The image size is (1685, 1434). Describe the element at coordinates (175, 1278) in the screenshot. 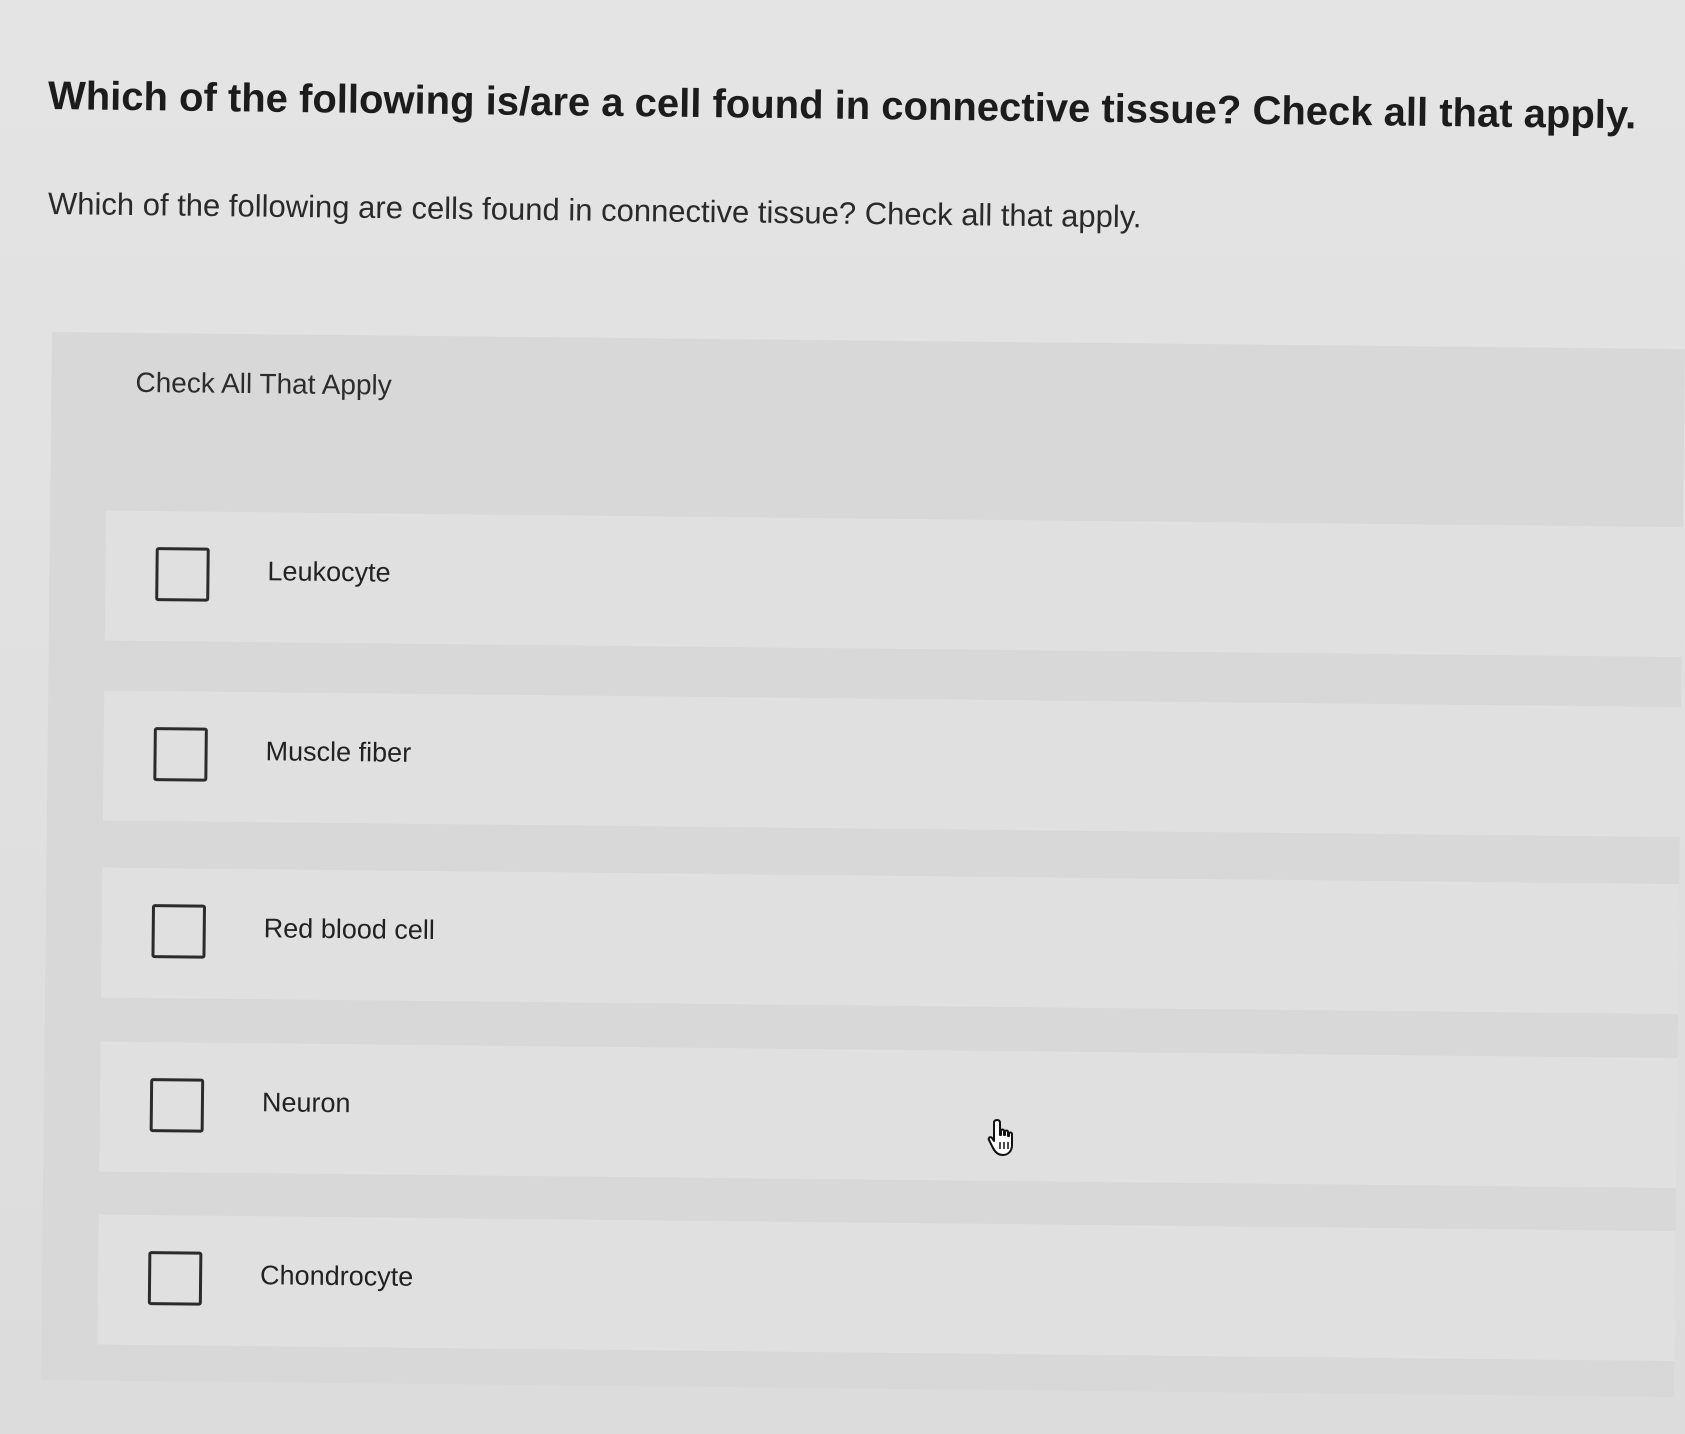

I see `checkbox-chondrocyte` at that location.